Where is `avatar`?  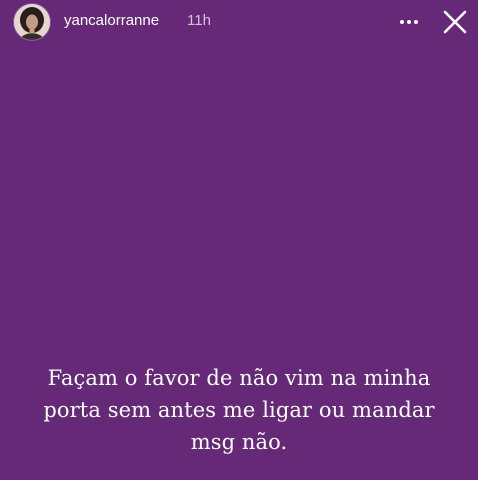 avatar is located at coordinates (32, 22).